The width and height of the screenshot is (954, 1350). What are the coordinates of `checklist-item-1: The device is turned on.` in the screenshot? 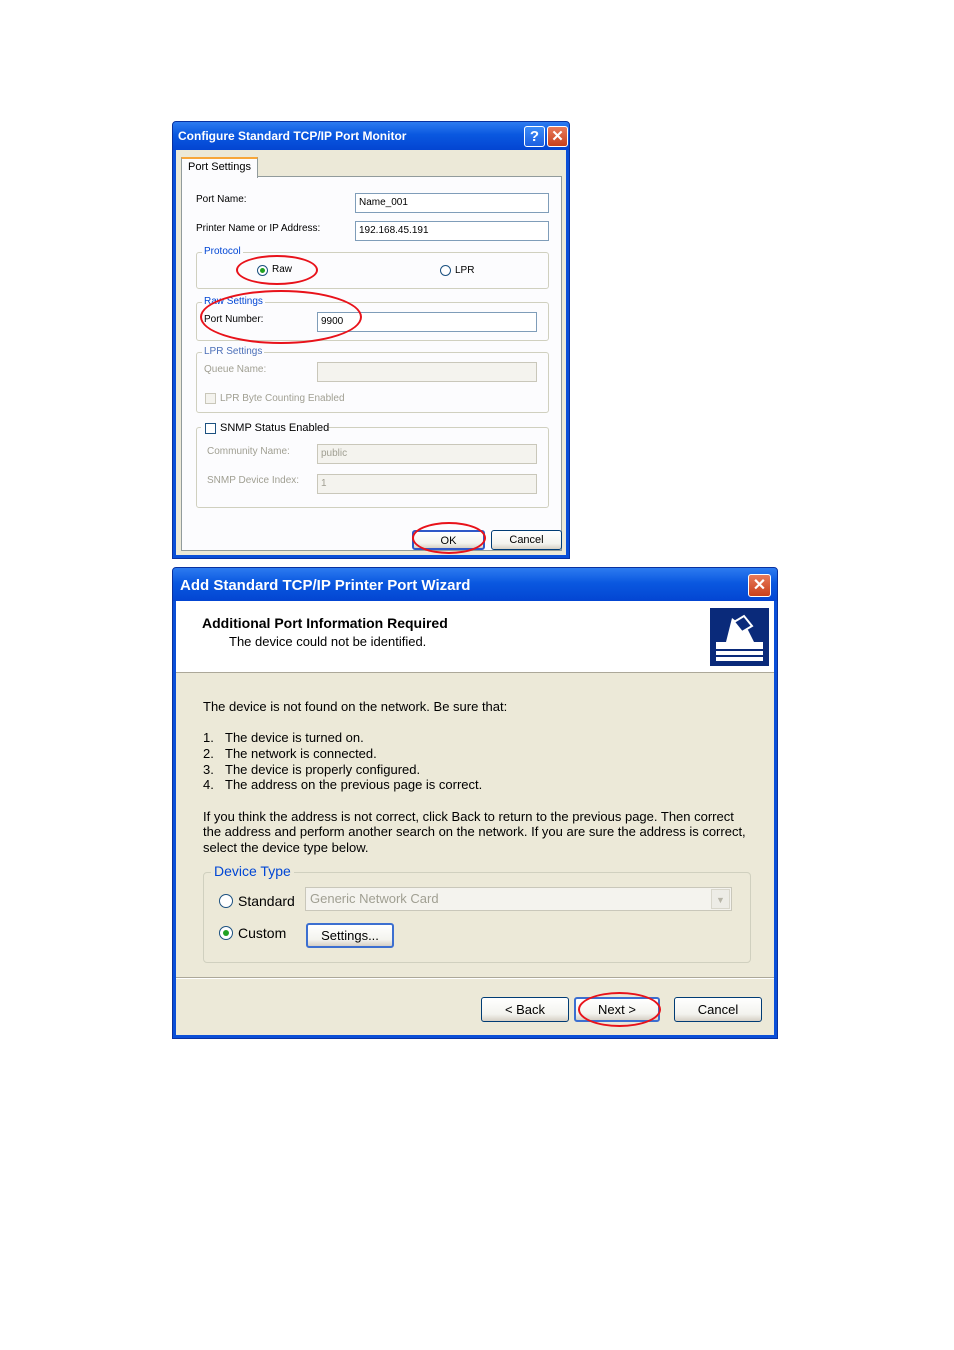 It's located at (294, 737).